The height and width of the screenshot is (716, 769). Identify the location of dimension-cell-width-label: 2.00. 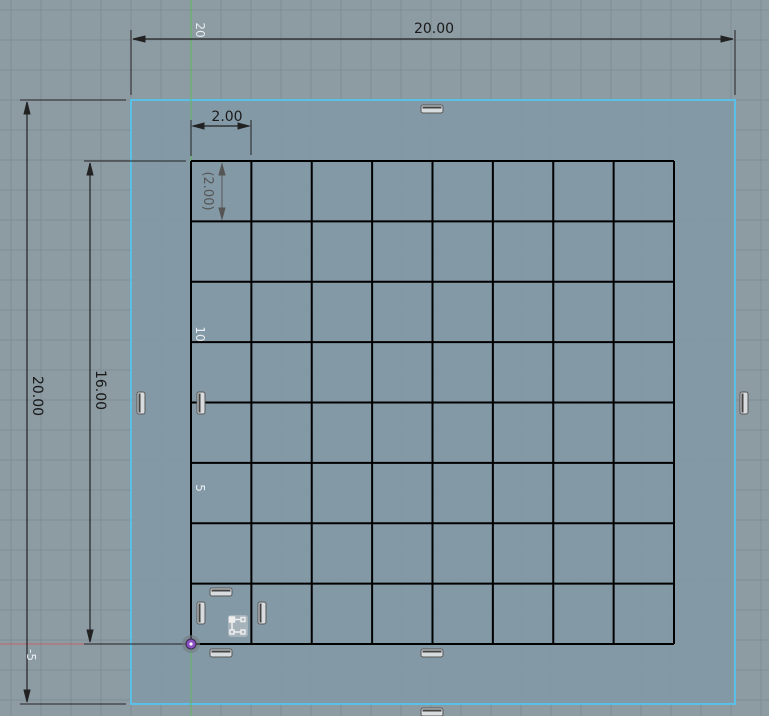
(226, 117).